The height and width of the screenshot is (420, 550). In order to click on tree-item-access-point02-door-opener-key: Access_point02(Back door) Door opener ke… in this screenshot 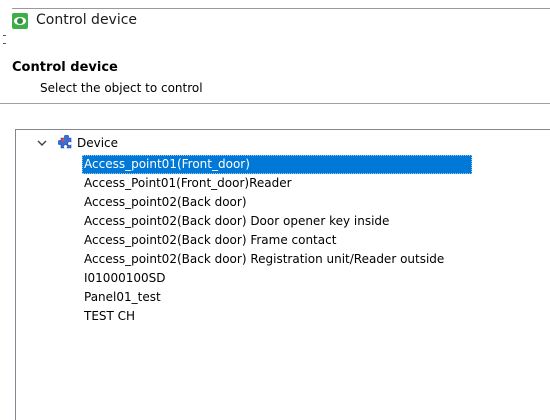, I will do `click(277, 221)`.